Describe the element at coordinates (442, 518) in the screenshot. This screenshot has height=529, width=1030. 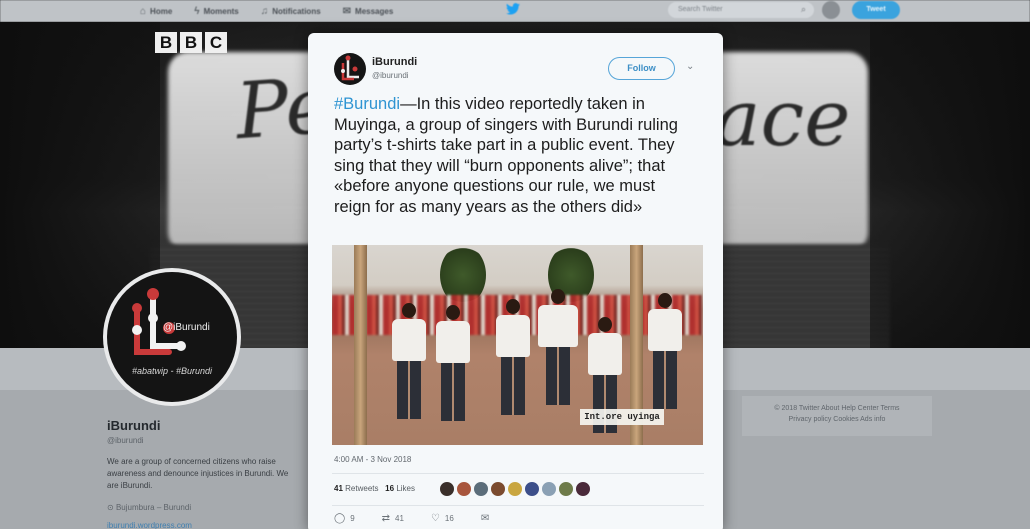
I see `like-button: ♡ 16` at that location.